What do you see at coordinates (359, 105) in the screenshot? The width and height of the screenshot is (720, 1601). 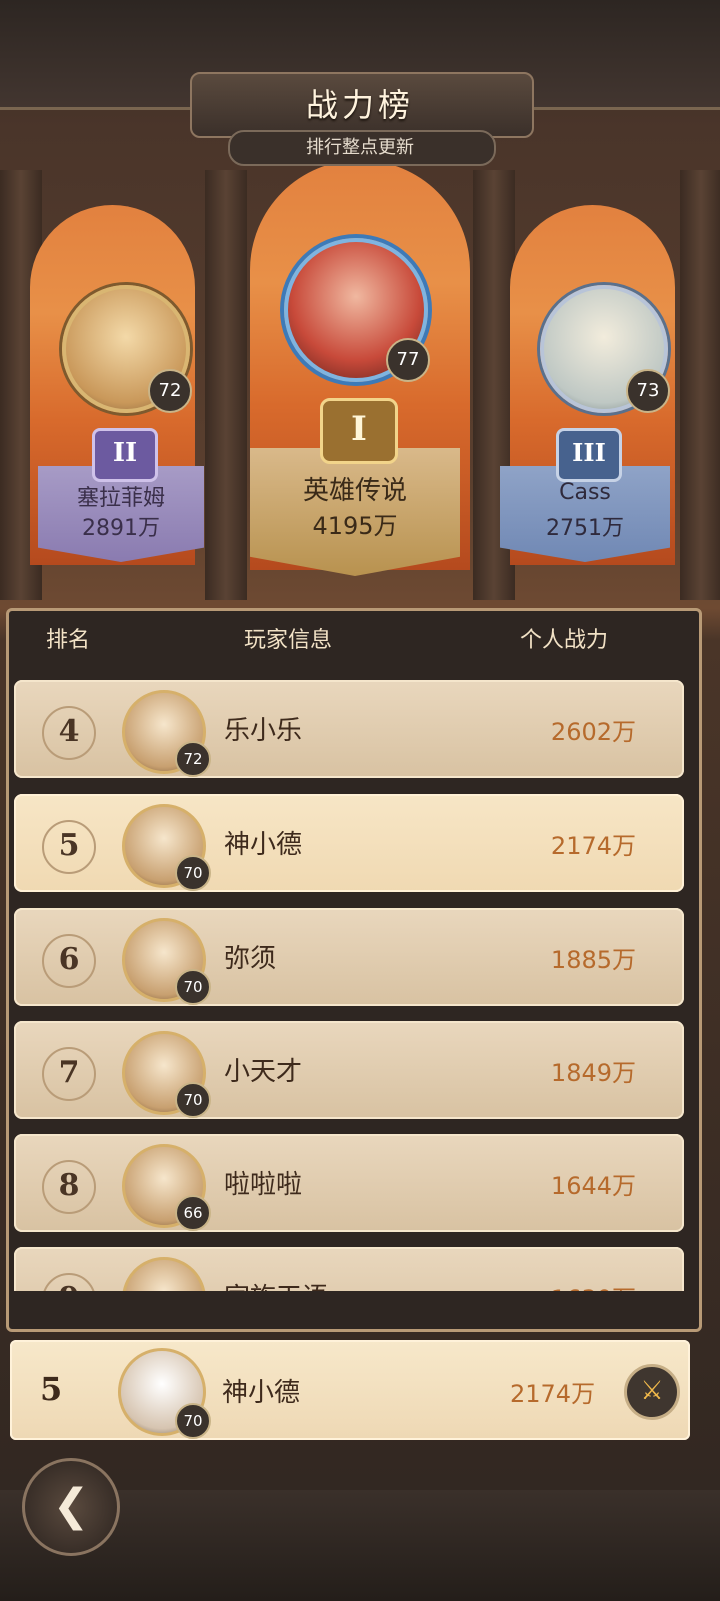 I see `page-title: 战力榜` at bounding box center [359, 105].